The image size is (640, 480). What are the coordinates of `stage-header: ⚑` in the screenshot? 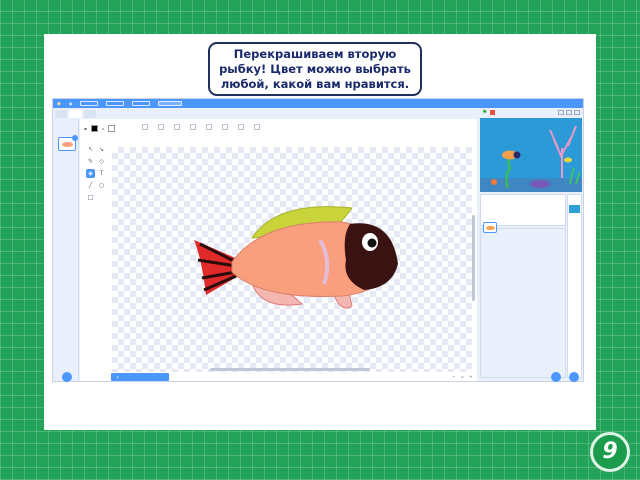 It's located at (531, 112).